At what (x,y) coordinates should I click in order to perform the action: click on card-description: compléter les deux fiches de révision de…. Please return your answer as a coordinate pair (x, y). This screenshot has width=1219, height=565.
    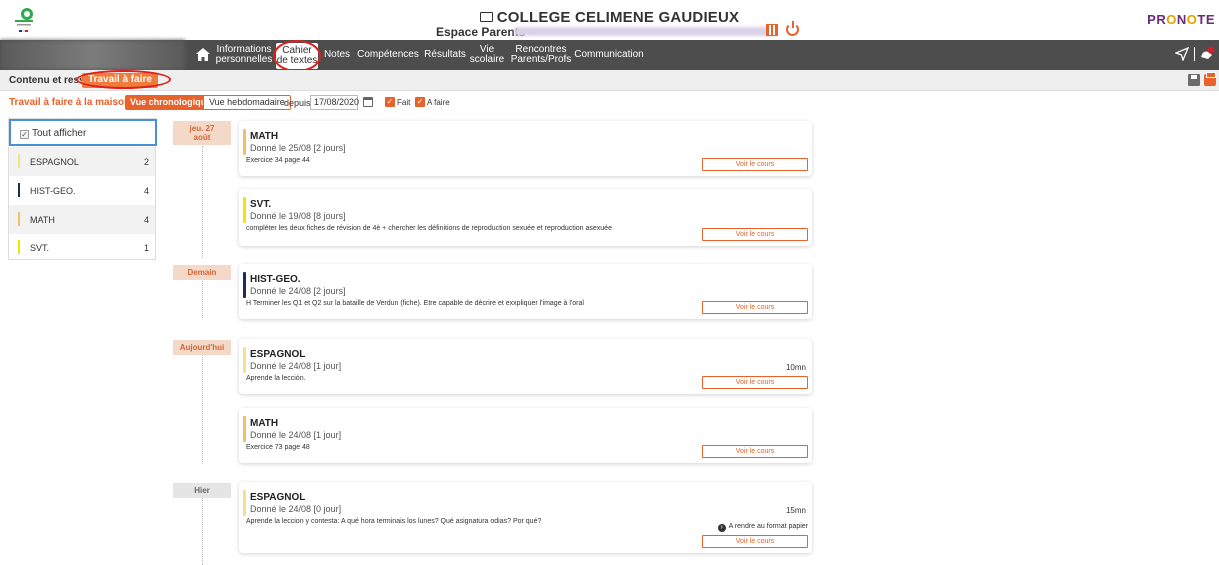
    Looking at the image, I should click on (429, 228).